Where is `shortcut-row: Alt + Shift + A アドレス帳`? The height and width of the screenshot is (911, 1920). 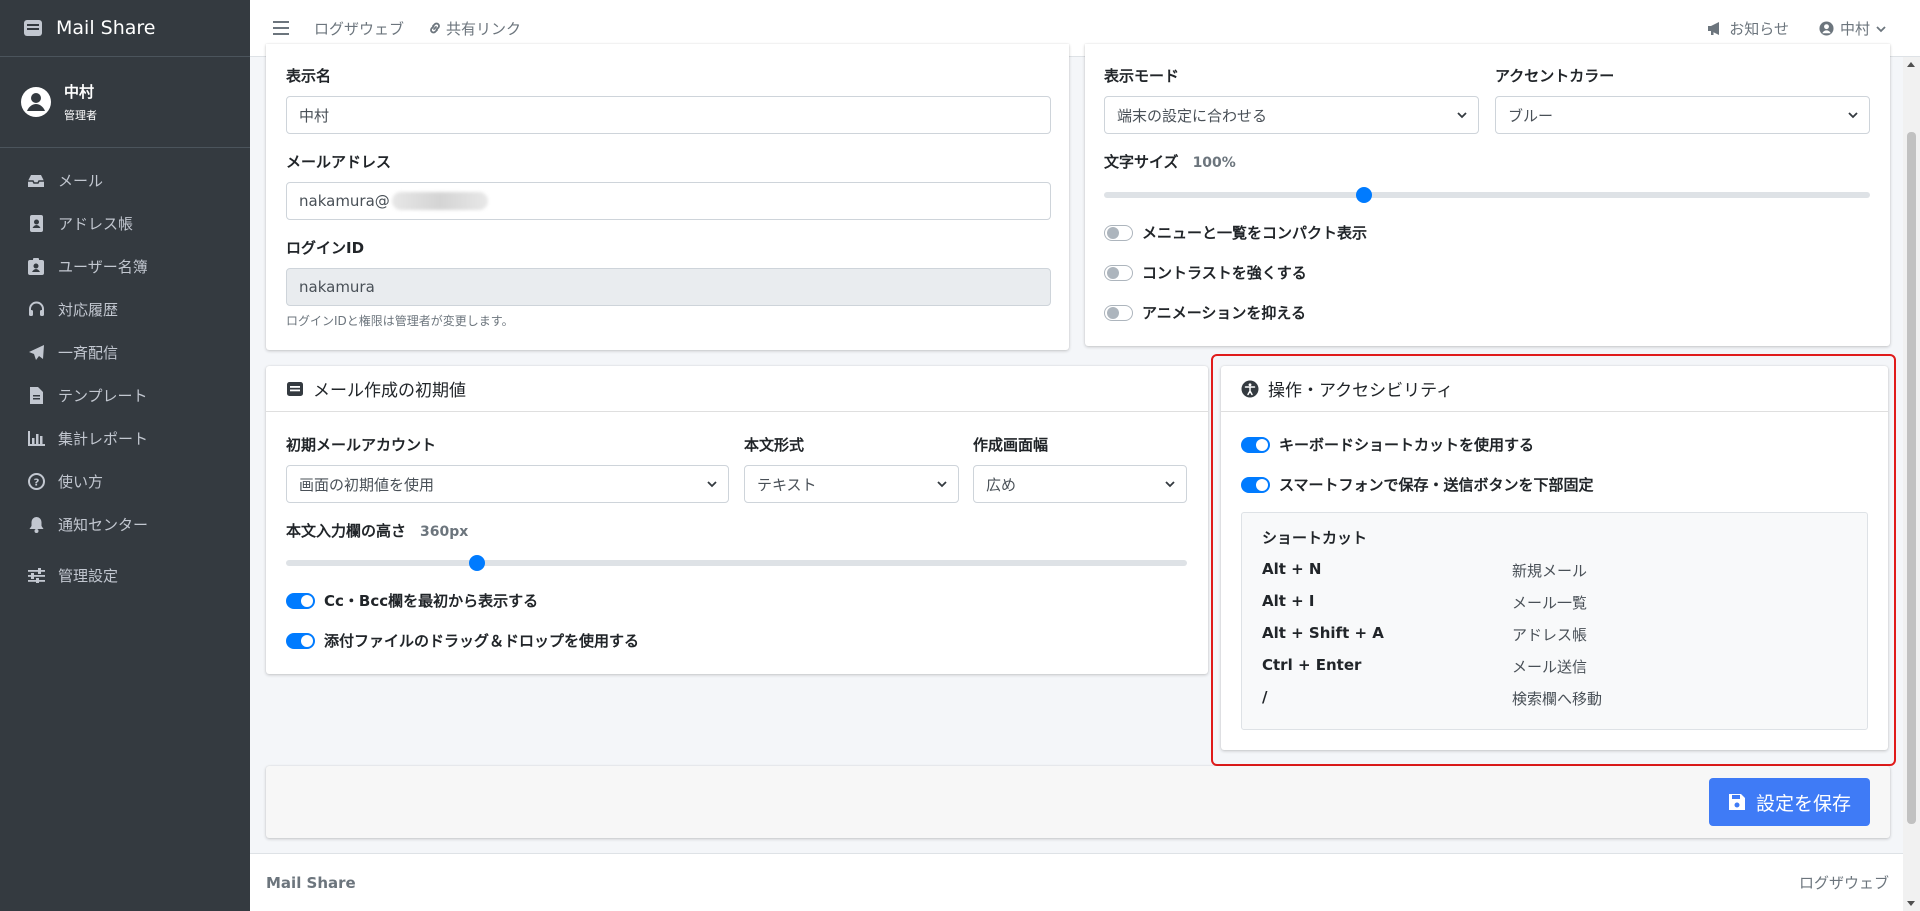
shortcut-row: Alt + Shift + A アドレス帳 is located at coordinates (1552, 634).